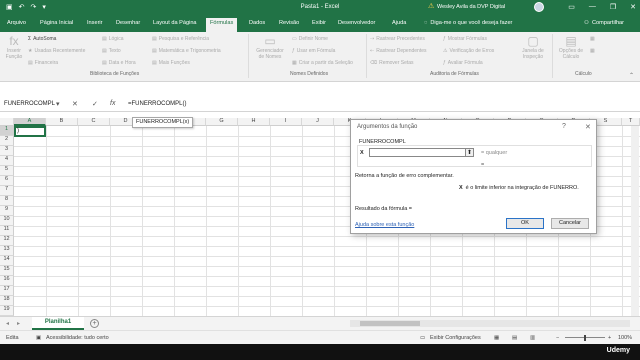 The width and height of the screenshot is (640, 360). I want to click on row-header: 10, so click(7, 221).